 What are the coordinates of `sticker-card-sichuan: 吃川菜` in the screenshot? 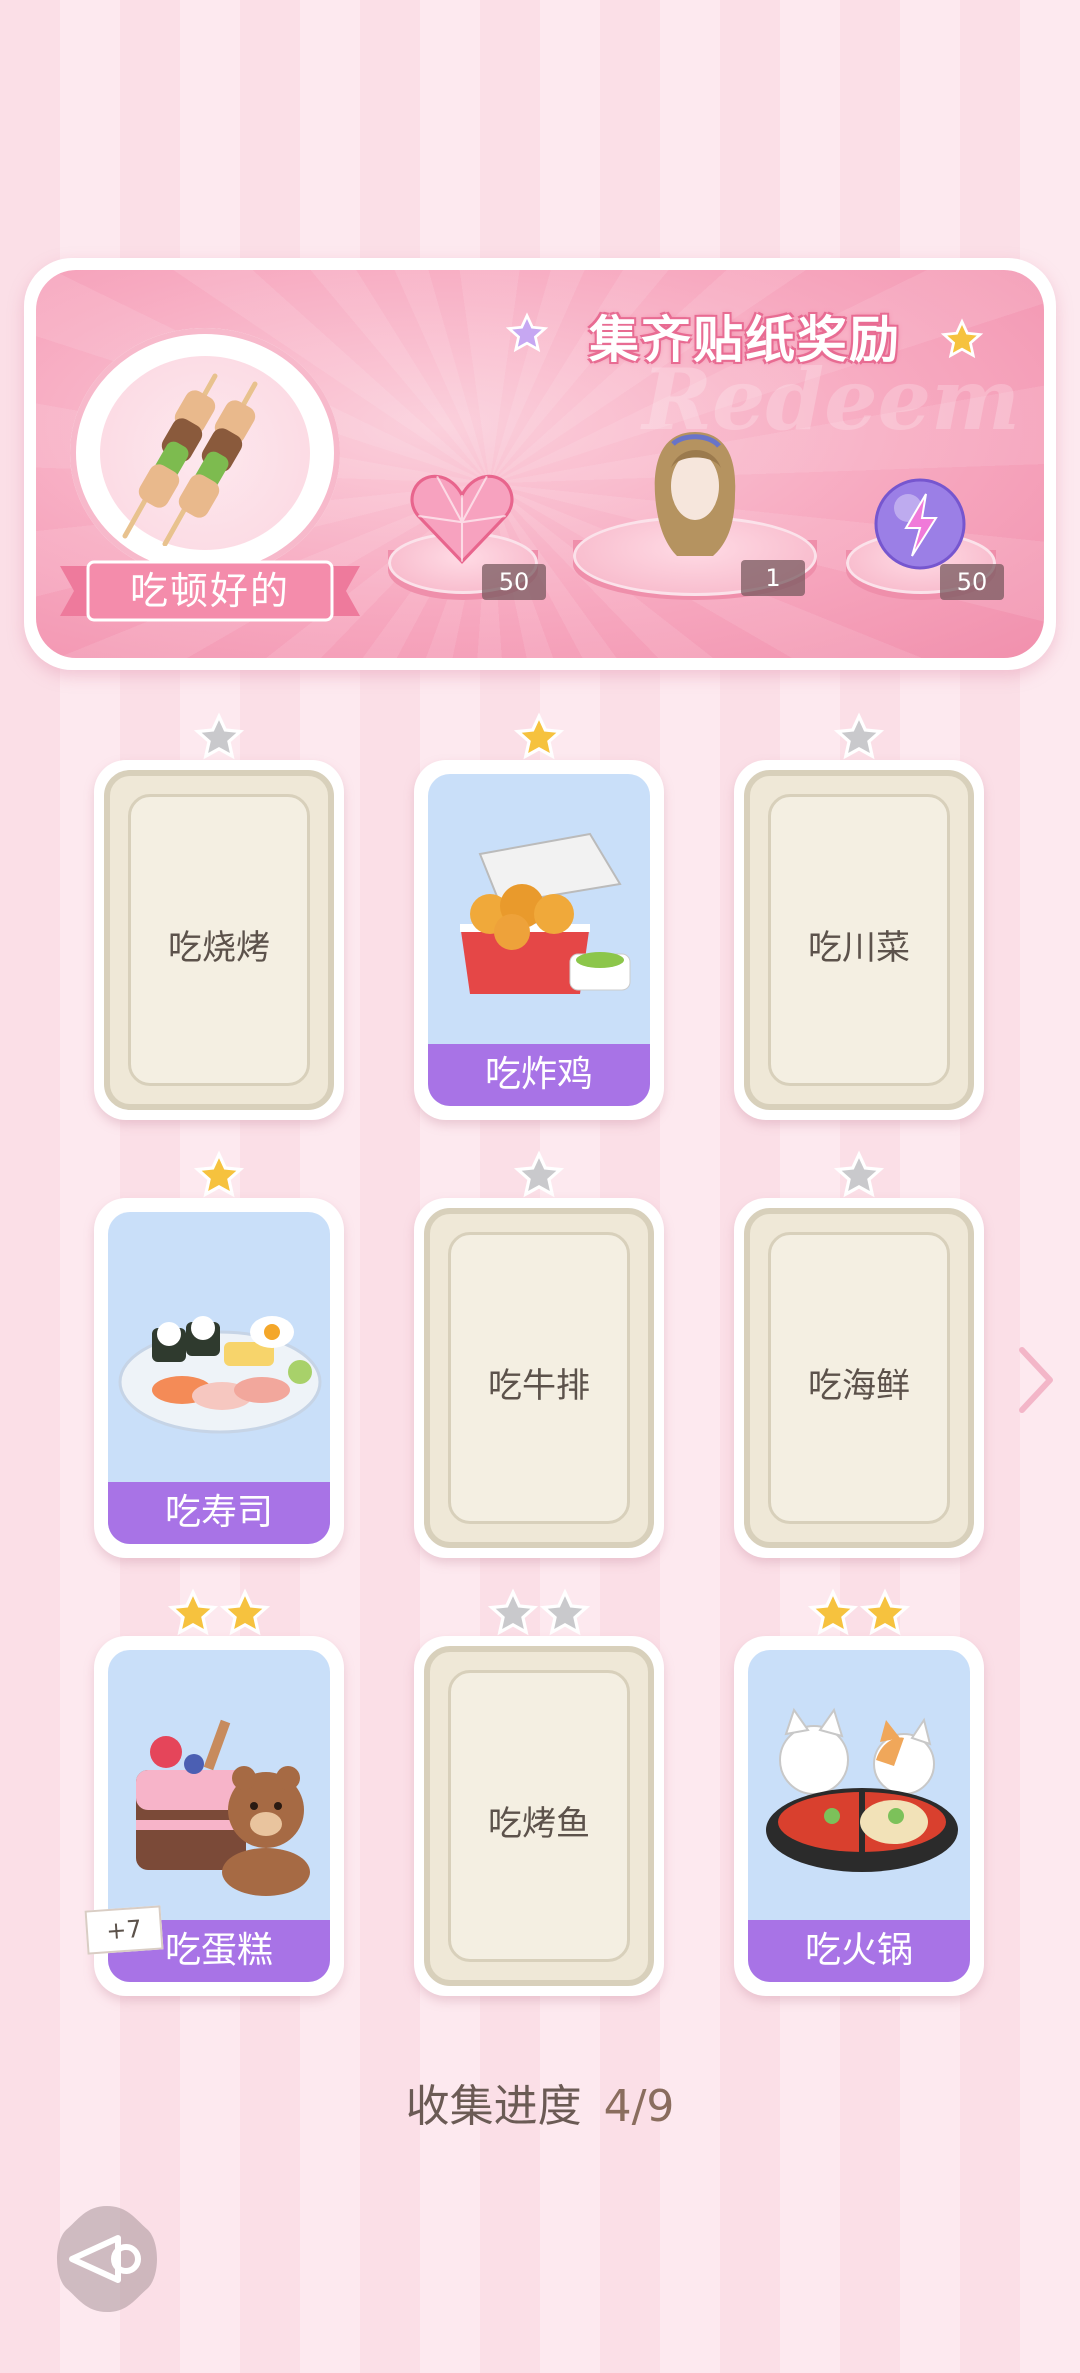 It's located at (859, 916).